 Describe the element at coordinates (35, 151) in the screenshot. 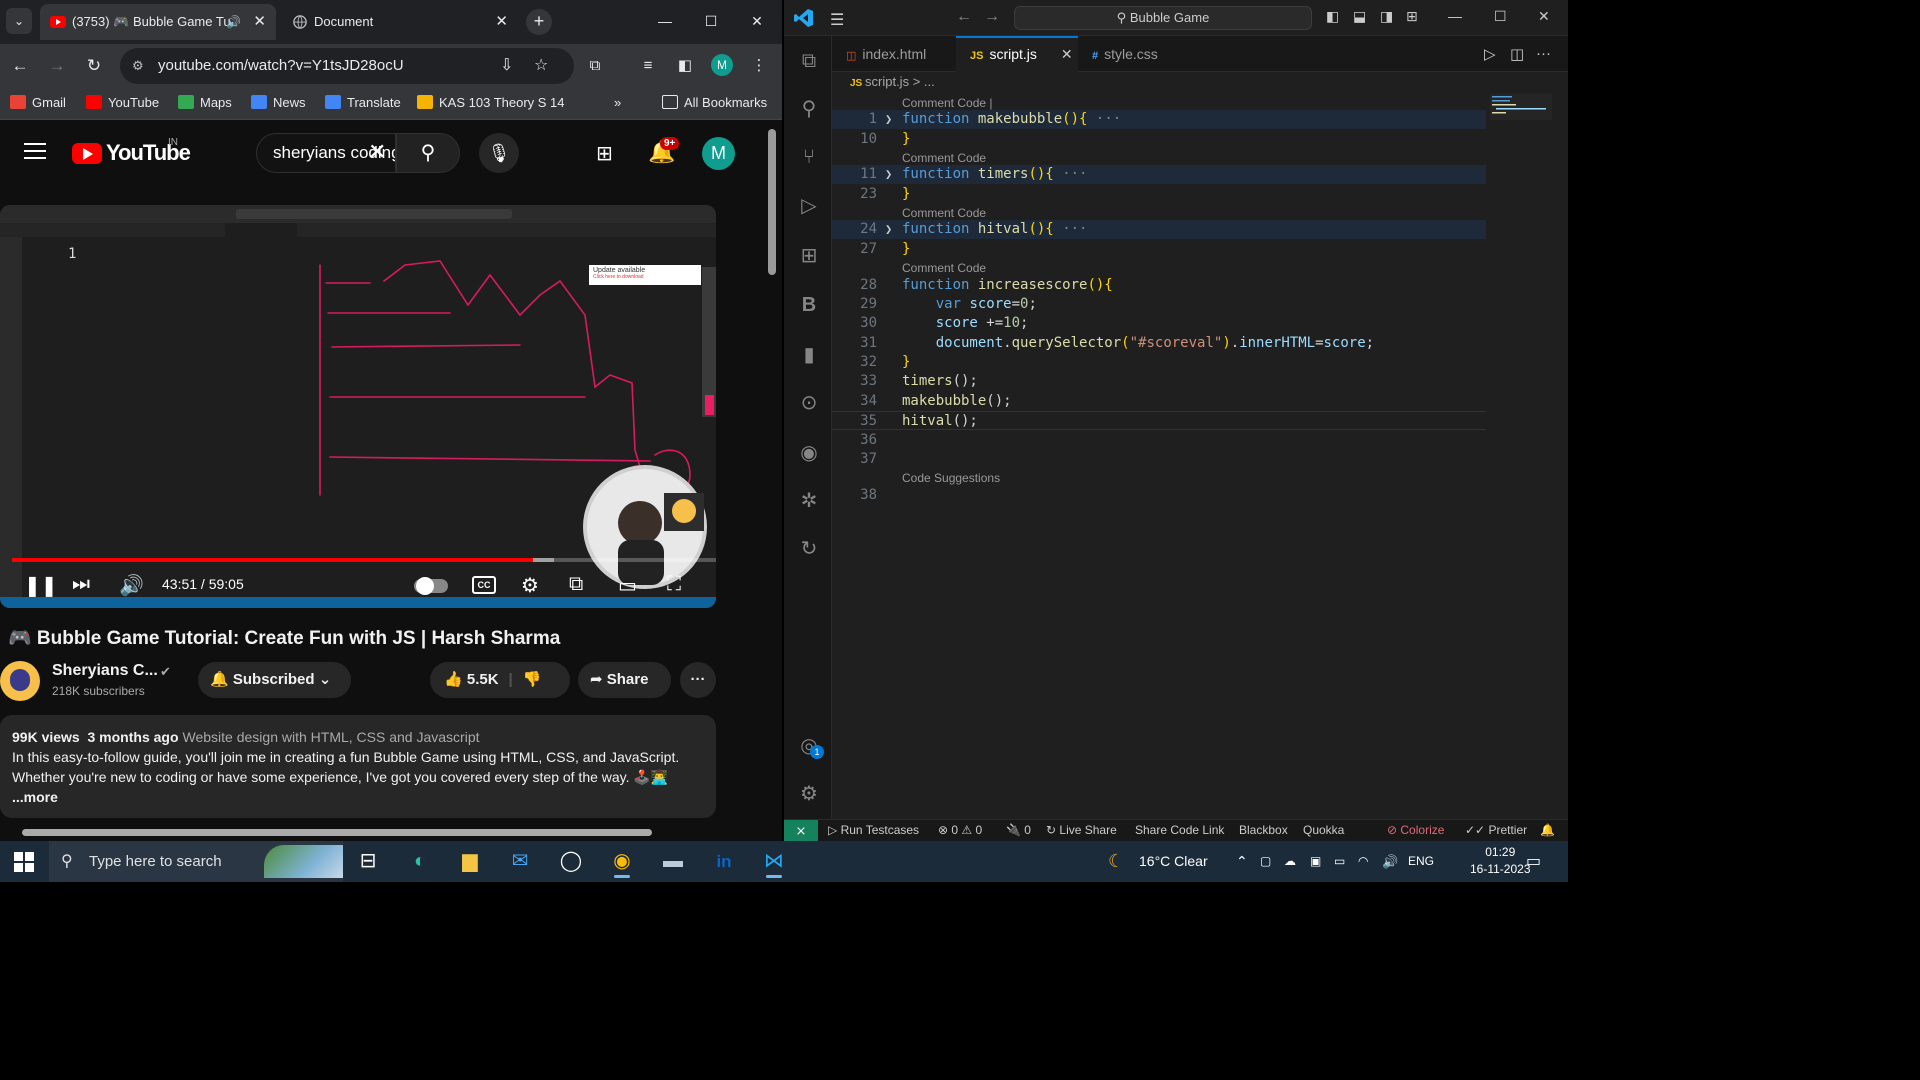

I see `guide-menu-icon` at that location.